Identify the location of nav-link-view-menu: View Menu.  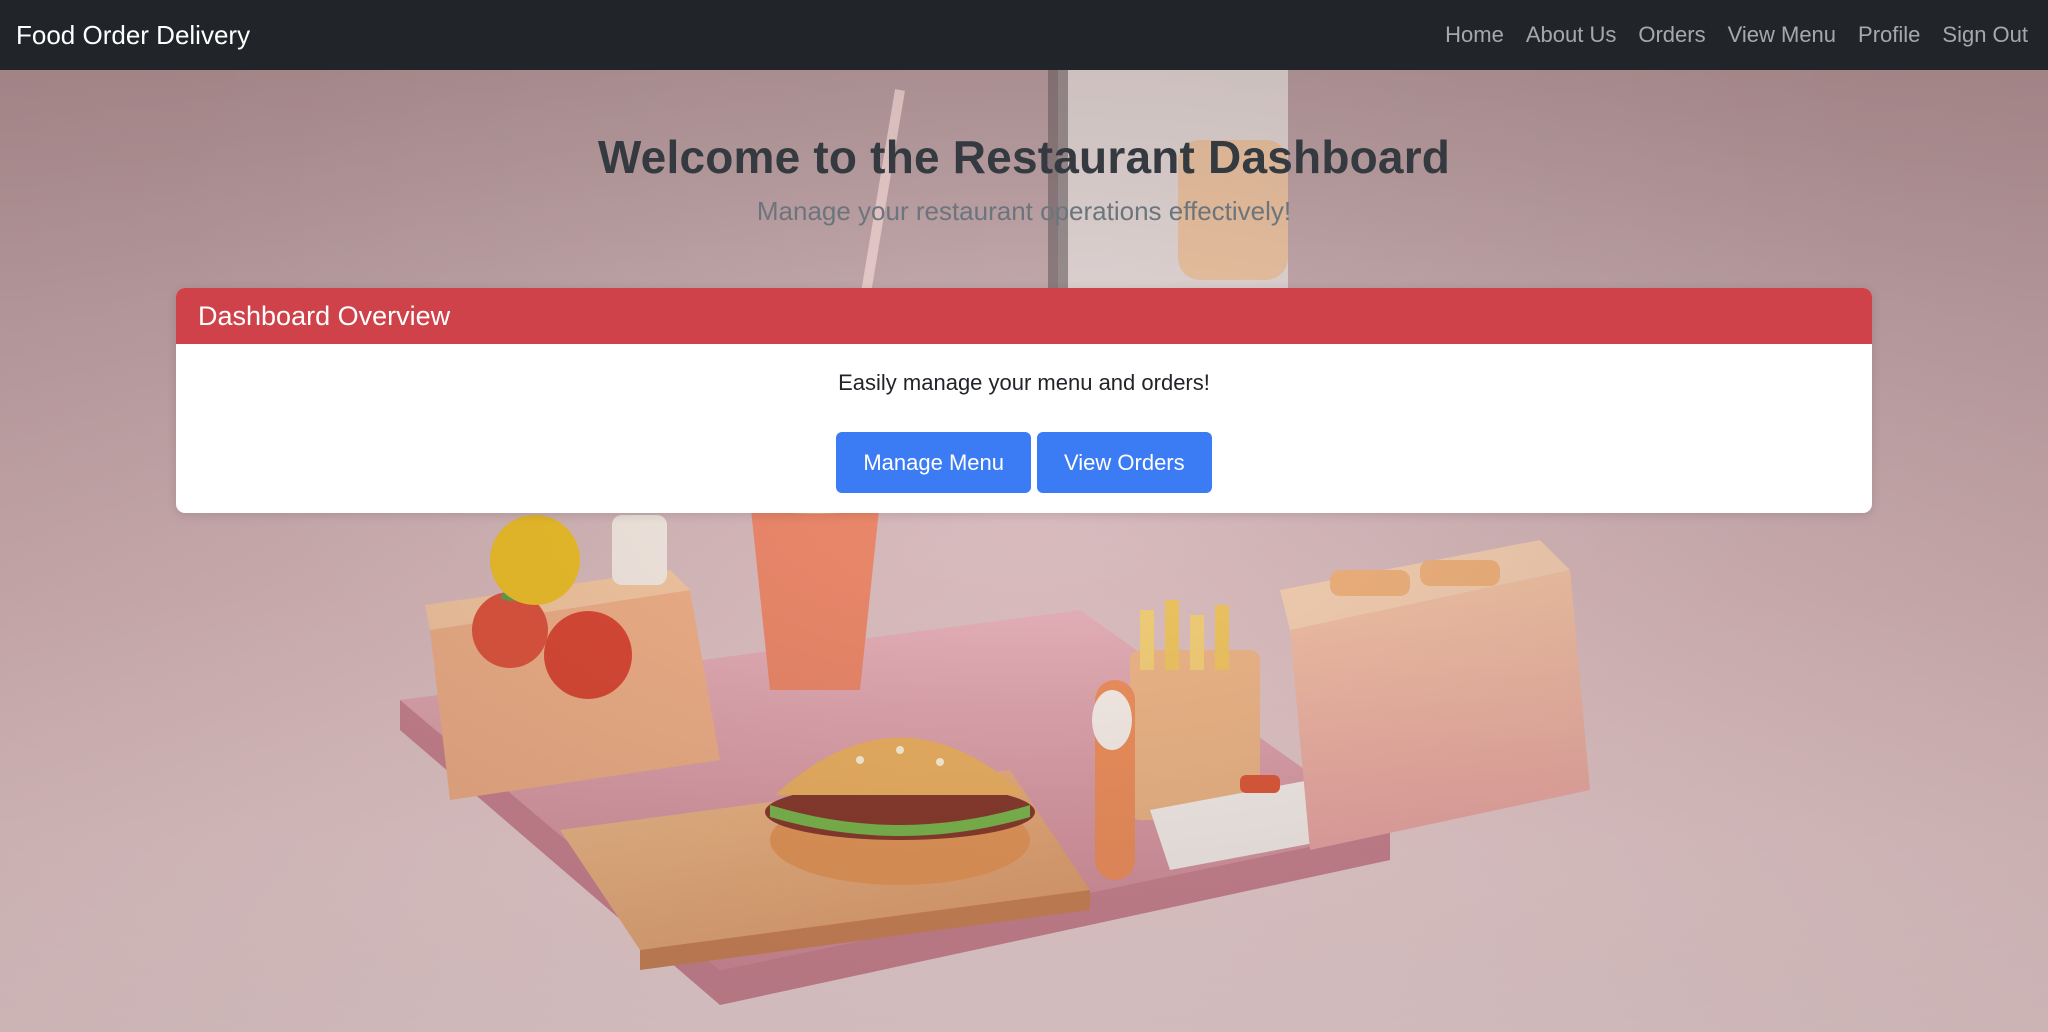
(1782, 35).